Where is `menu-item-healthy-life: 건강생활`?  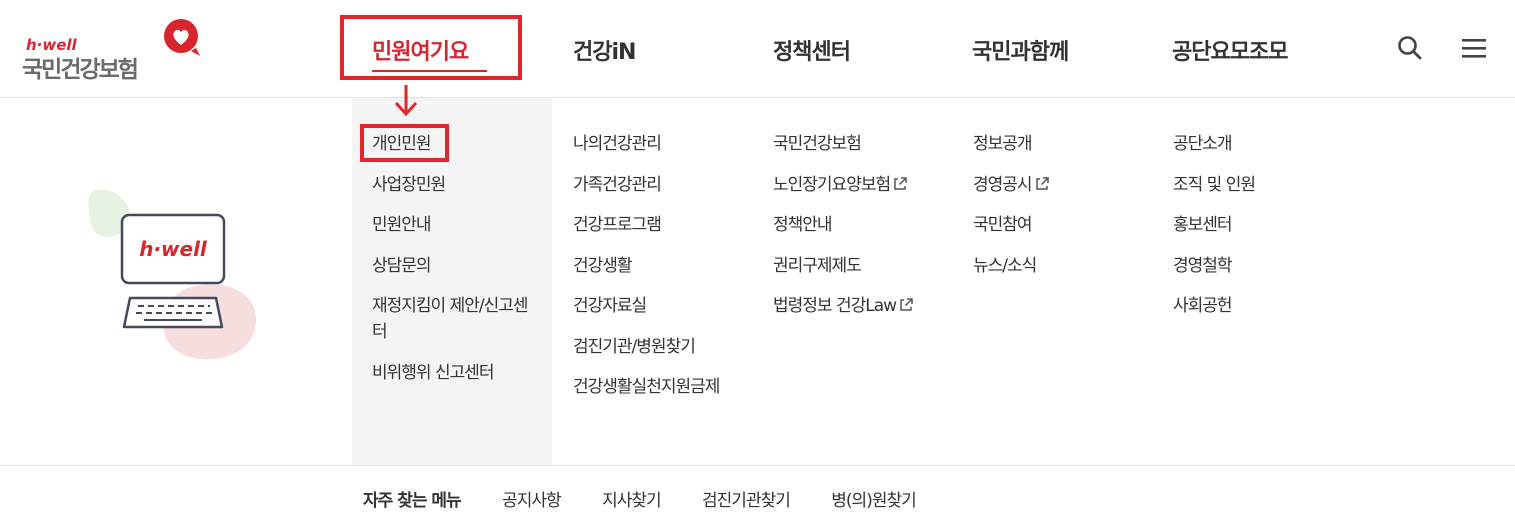 menu-item-healthy-life: 건강생활 is located at coordinates (653, 266).